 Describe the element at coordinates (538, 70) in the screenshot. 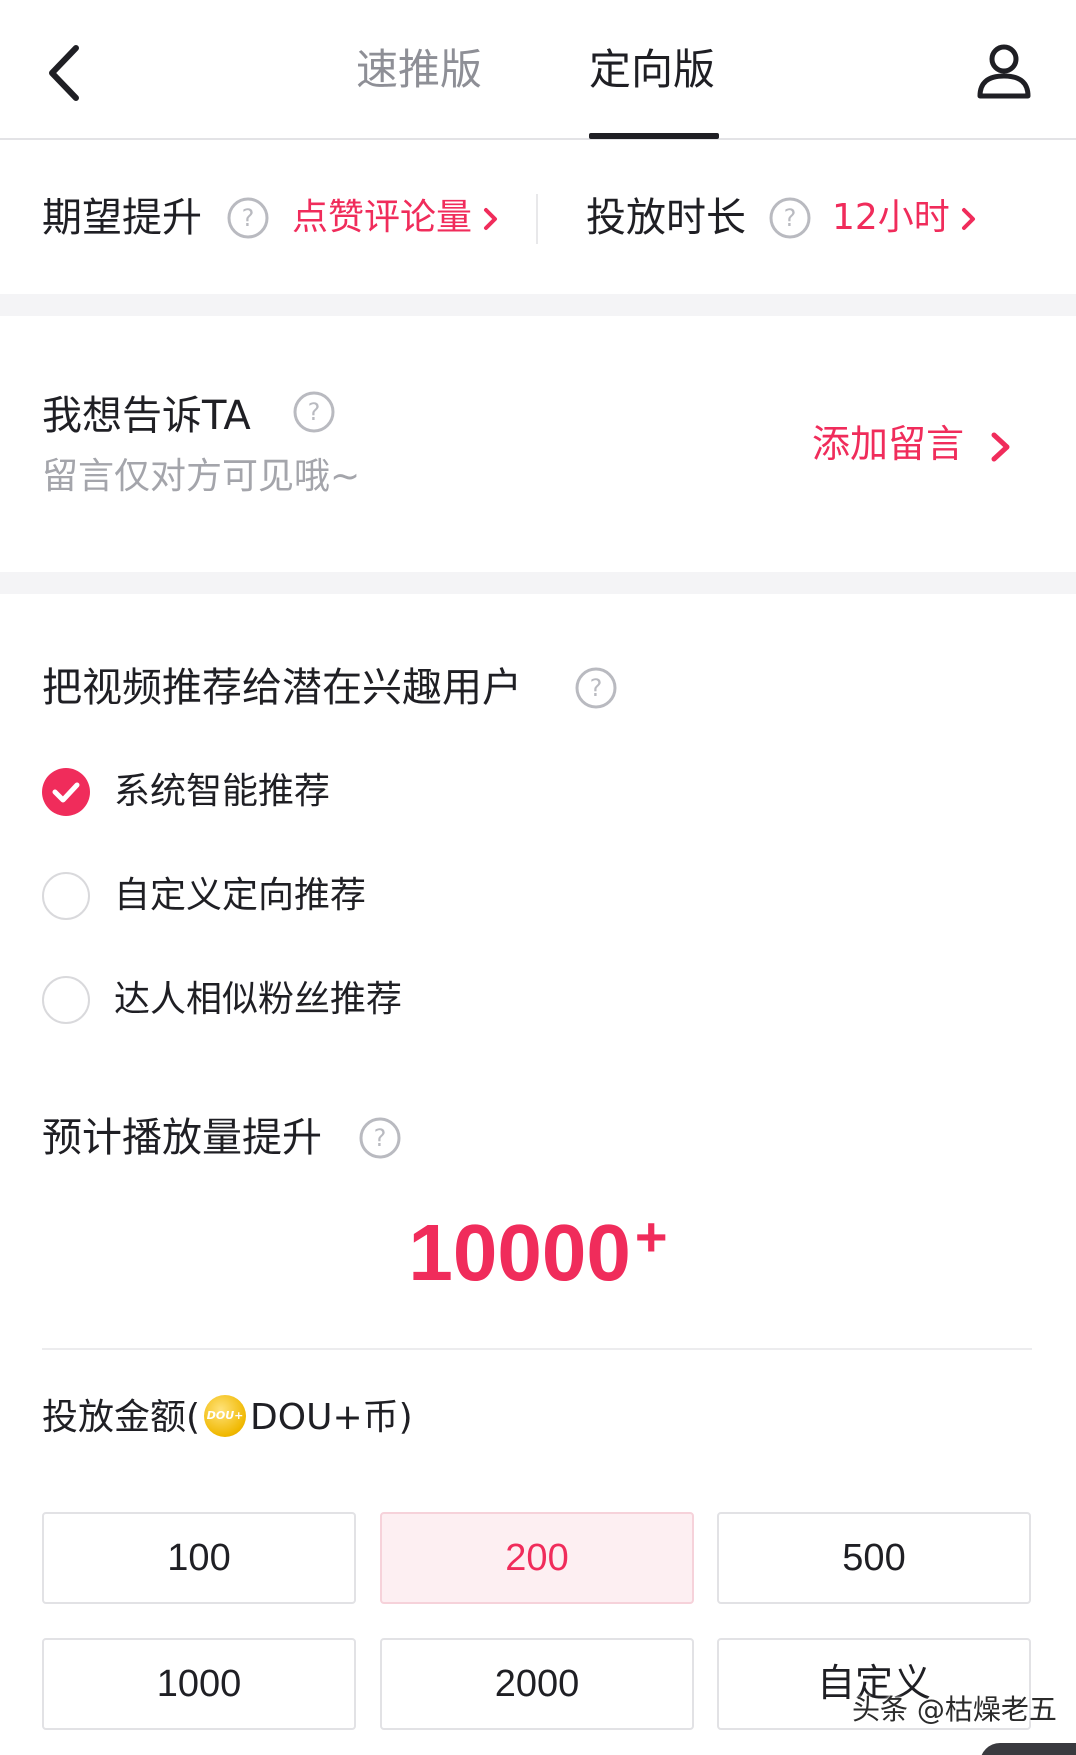

I see `top-nav-bar: 速推版 定向版` at that location.